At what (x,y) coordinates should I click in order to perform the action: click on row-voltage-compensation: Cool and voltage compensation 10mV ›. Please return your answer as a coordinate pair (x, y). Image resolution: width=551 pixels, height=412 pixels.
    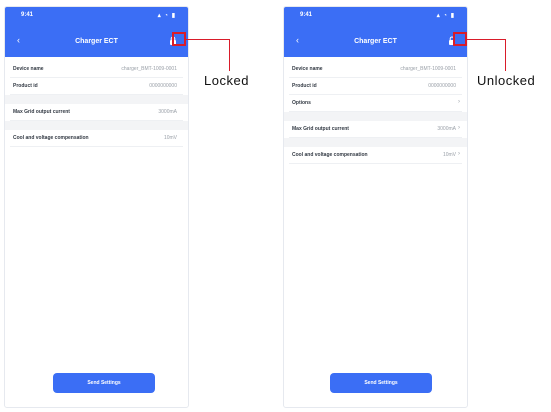
    Looking at the image, I should click on (375, 155).